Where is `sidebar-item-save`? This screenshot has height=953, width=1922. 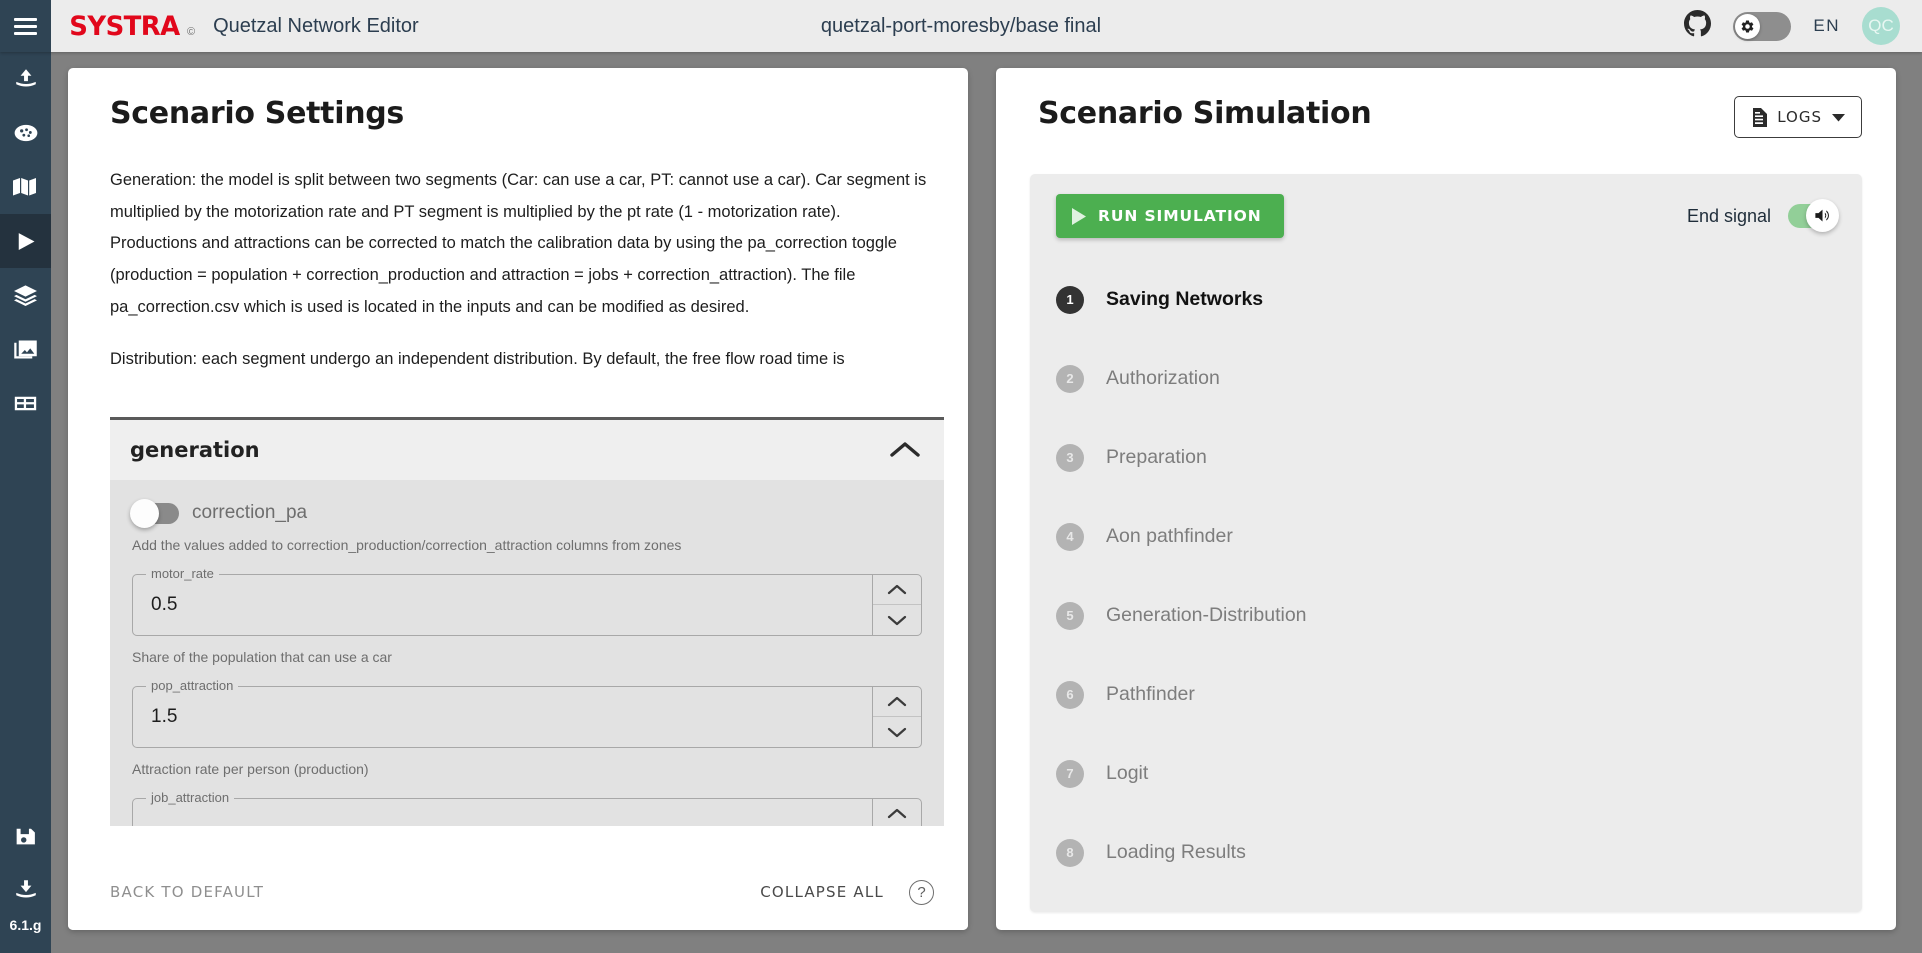 sidebar-item-save is located at coordinates (25, 836).